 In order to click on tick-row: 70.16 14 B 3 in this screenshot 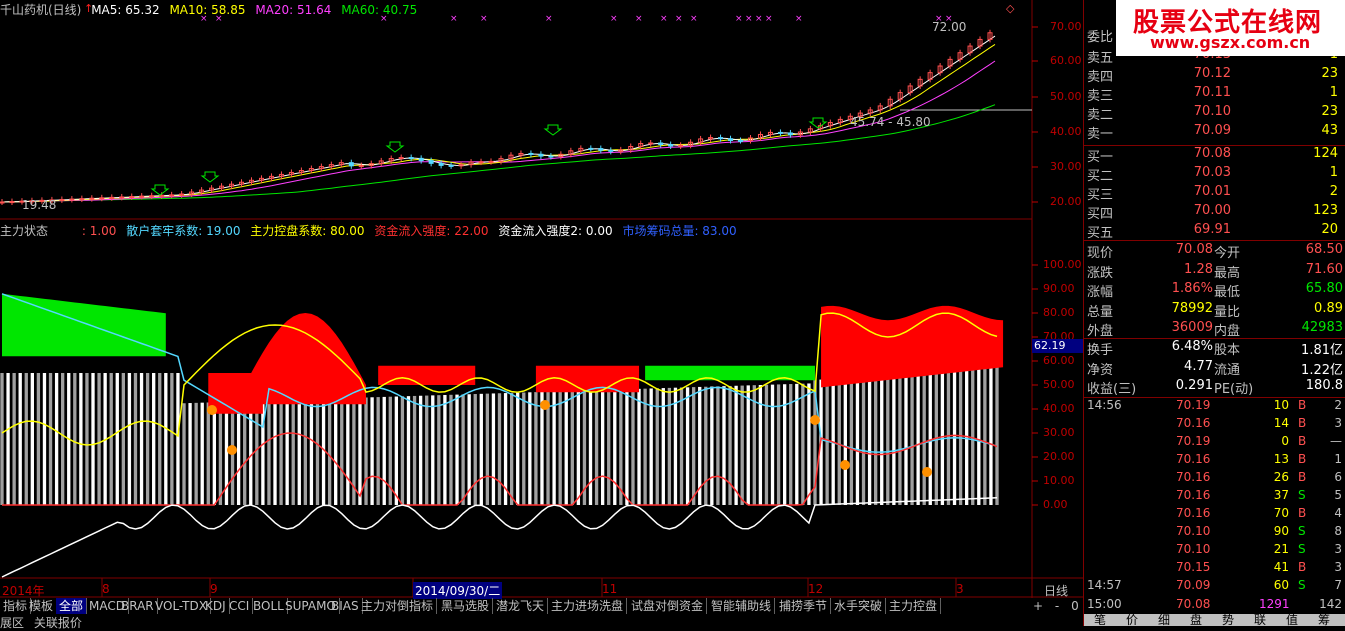, I will do `click(1214, 425)`.